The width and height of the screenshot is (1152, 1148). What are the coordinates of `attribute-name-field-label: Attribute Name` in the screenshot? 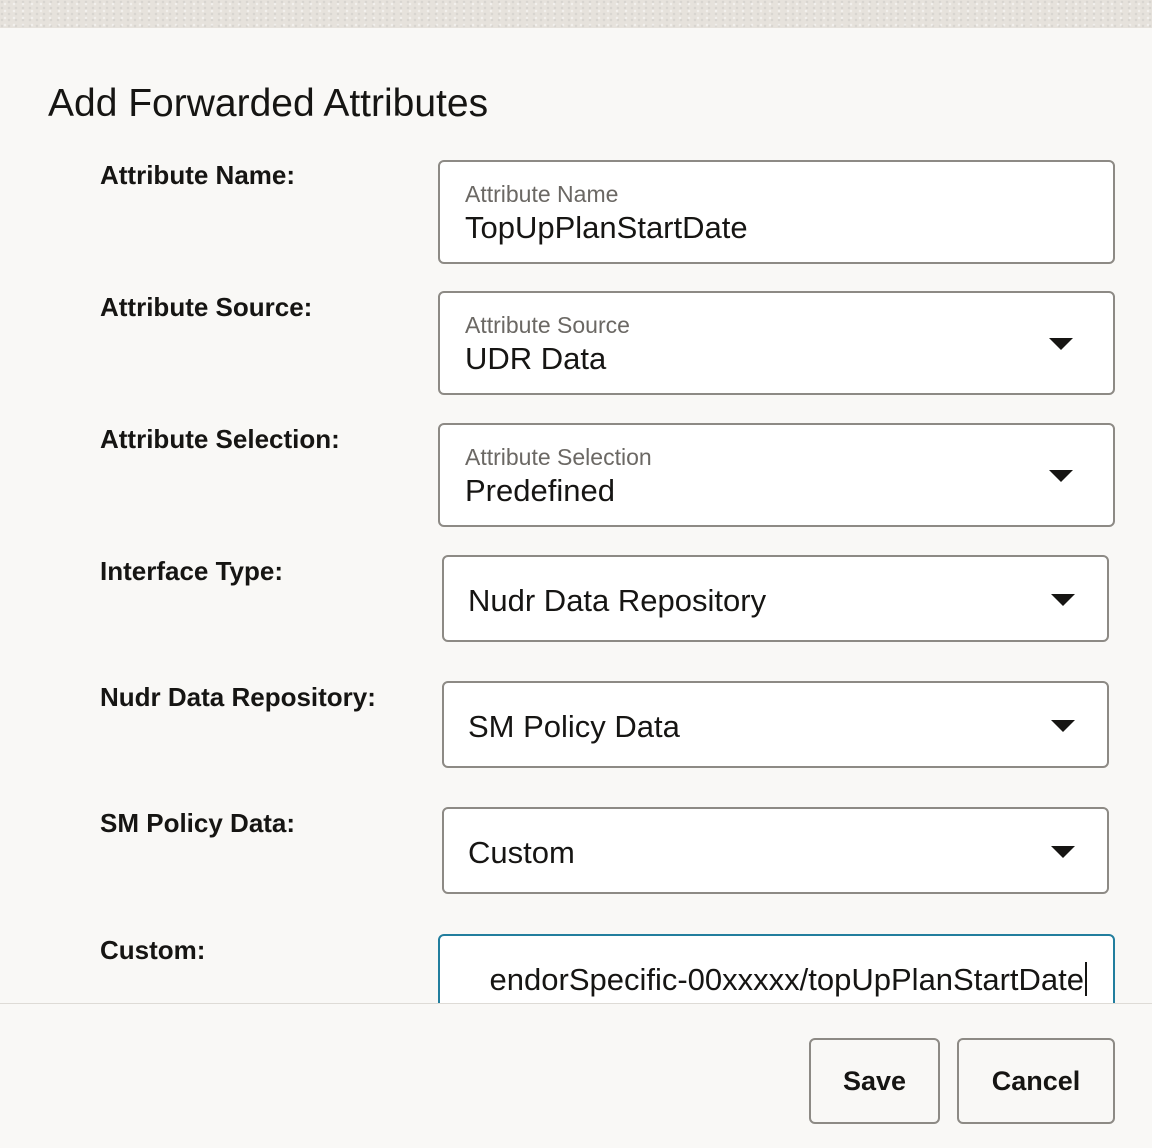 It's located at (542, 194).